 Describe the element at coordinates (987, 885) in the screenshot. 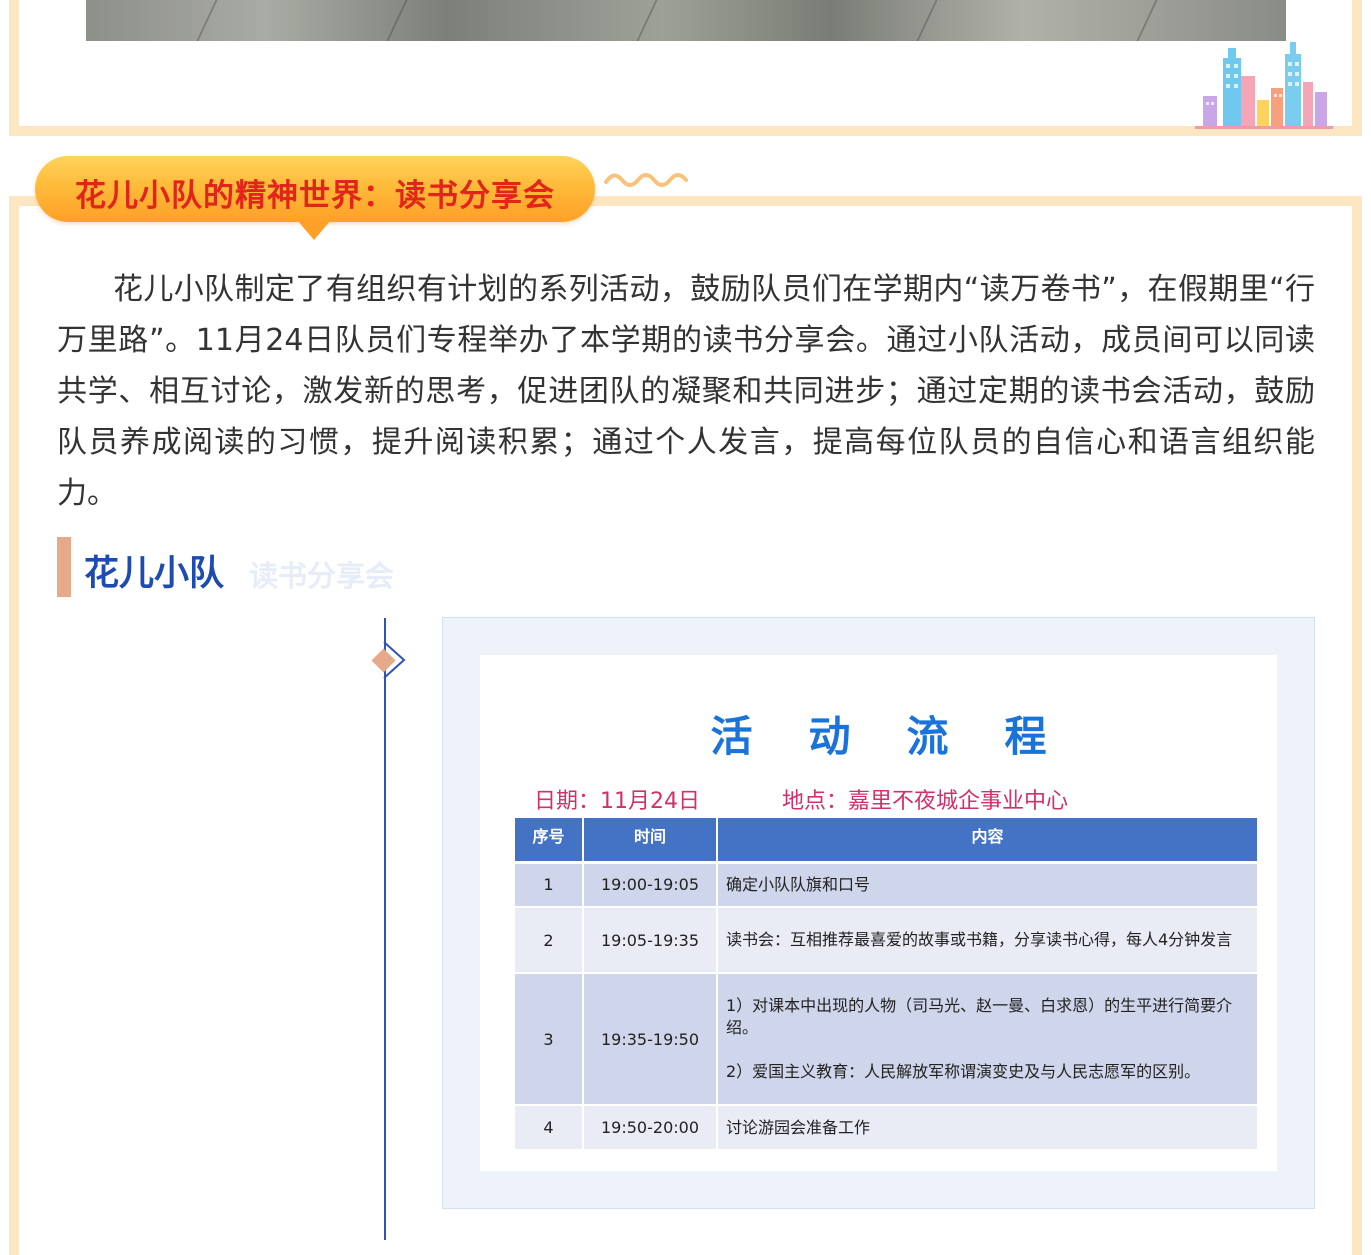

I see `row-content: 确定小队队旗和口号` at that location.